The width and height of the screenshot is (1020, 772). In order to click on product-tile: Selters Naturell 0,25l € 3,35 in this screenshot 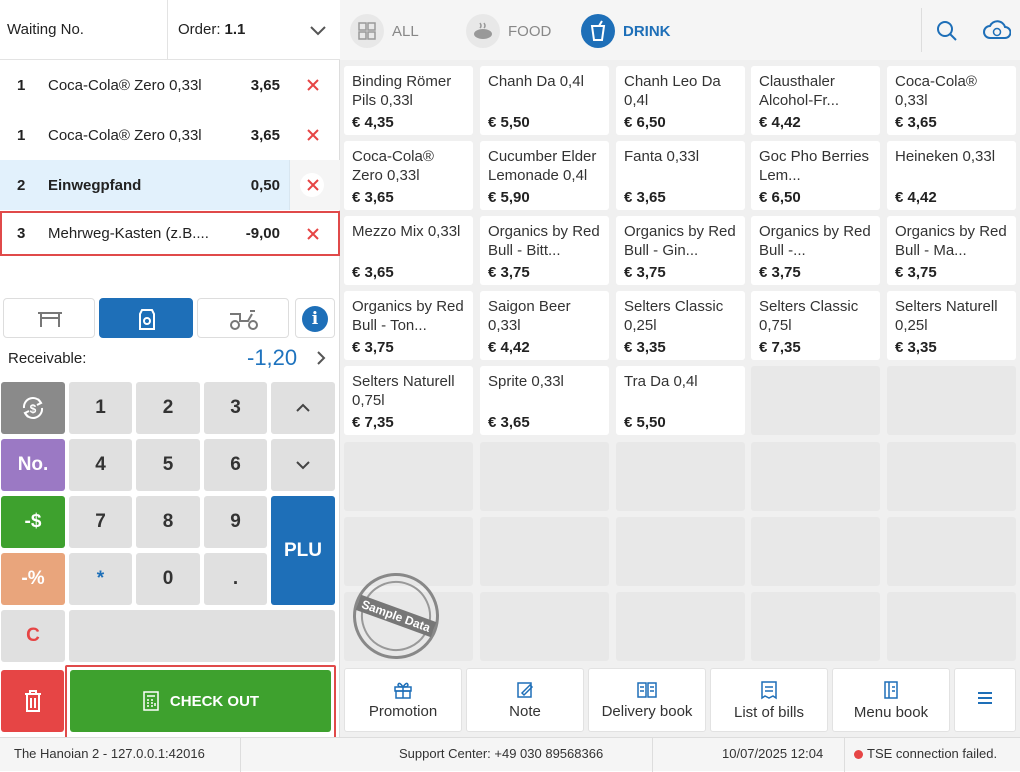, I will do `click(951, 325)`.